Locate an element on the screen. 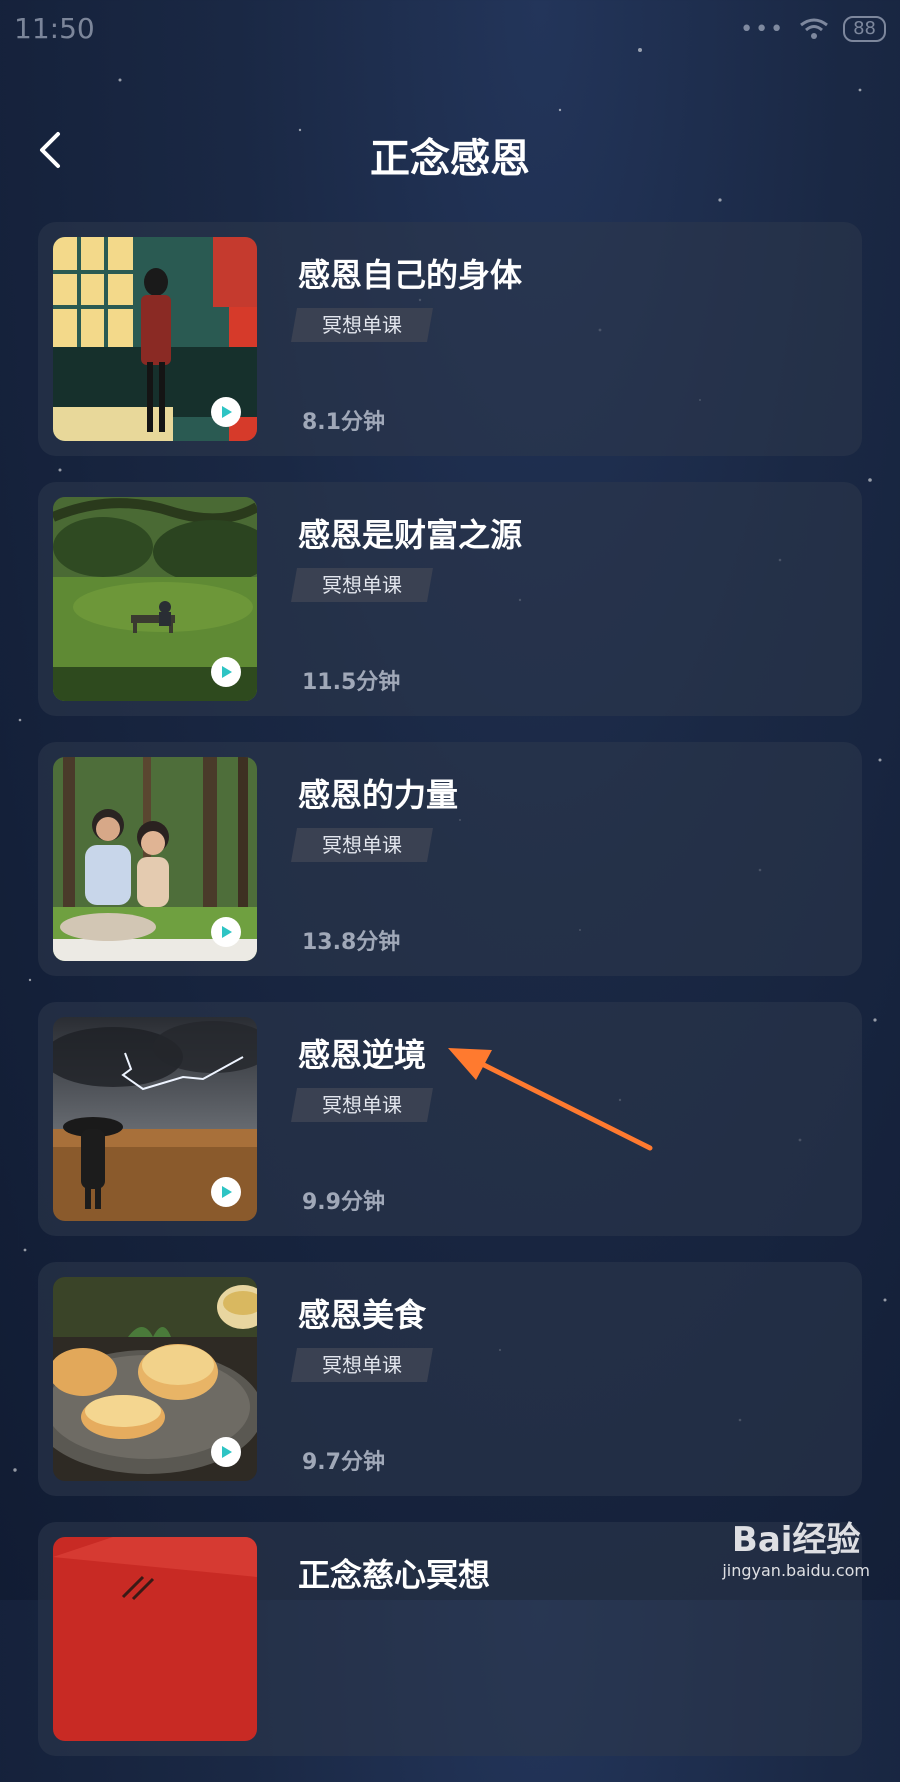  watermark: Bai经验 jingyan.baidu.com is located at coordinates (796, 1546).